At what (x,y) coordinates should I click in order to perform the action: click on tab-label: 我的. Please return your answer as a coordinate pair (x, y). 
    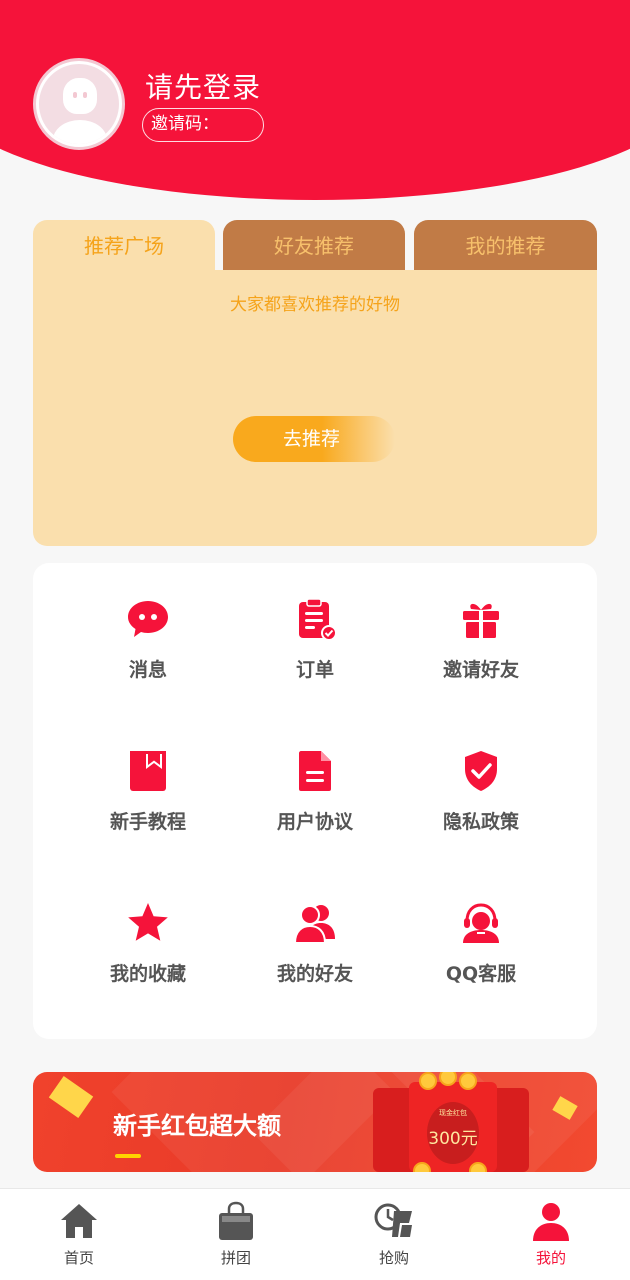
    Looking at the image, I should click on (550, 1258).